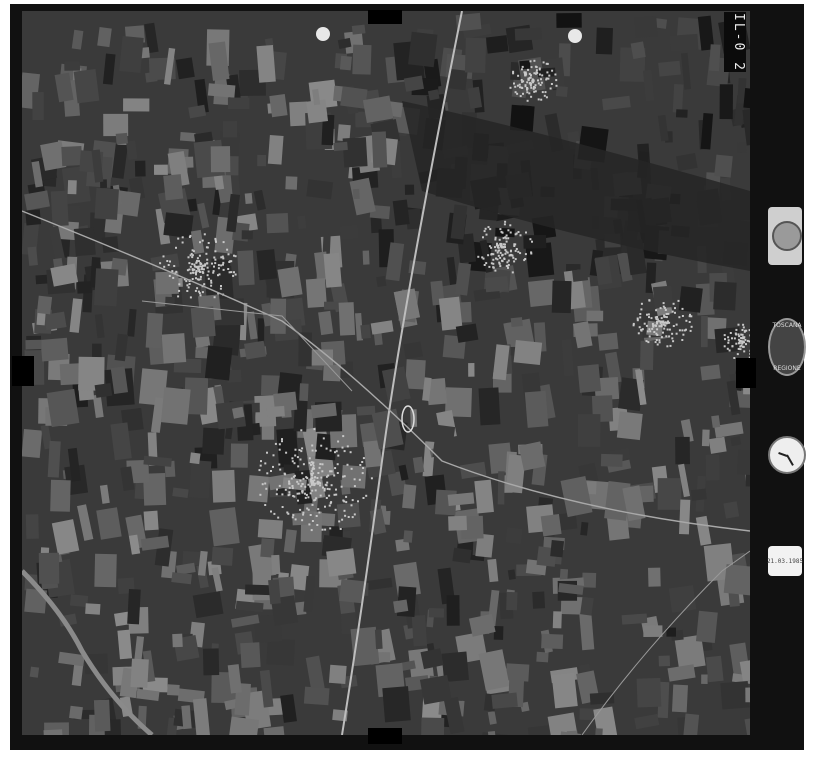 The width and height of the screenshot is (819, 762). I want to click on clock-icon, so click(787, 455).